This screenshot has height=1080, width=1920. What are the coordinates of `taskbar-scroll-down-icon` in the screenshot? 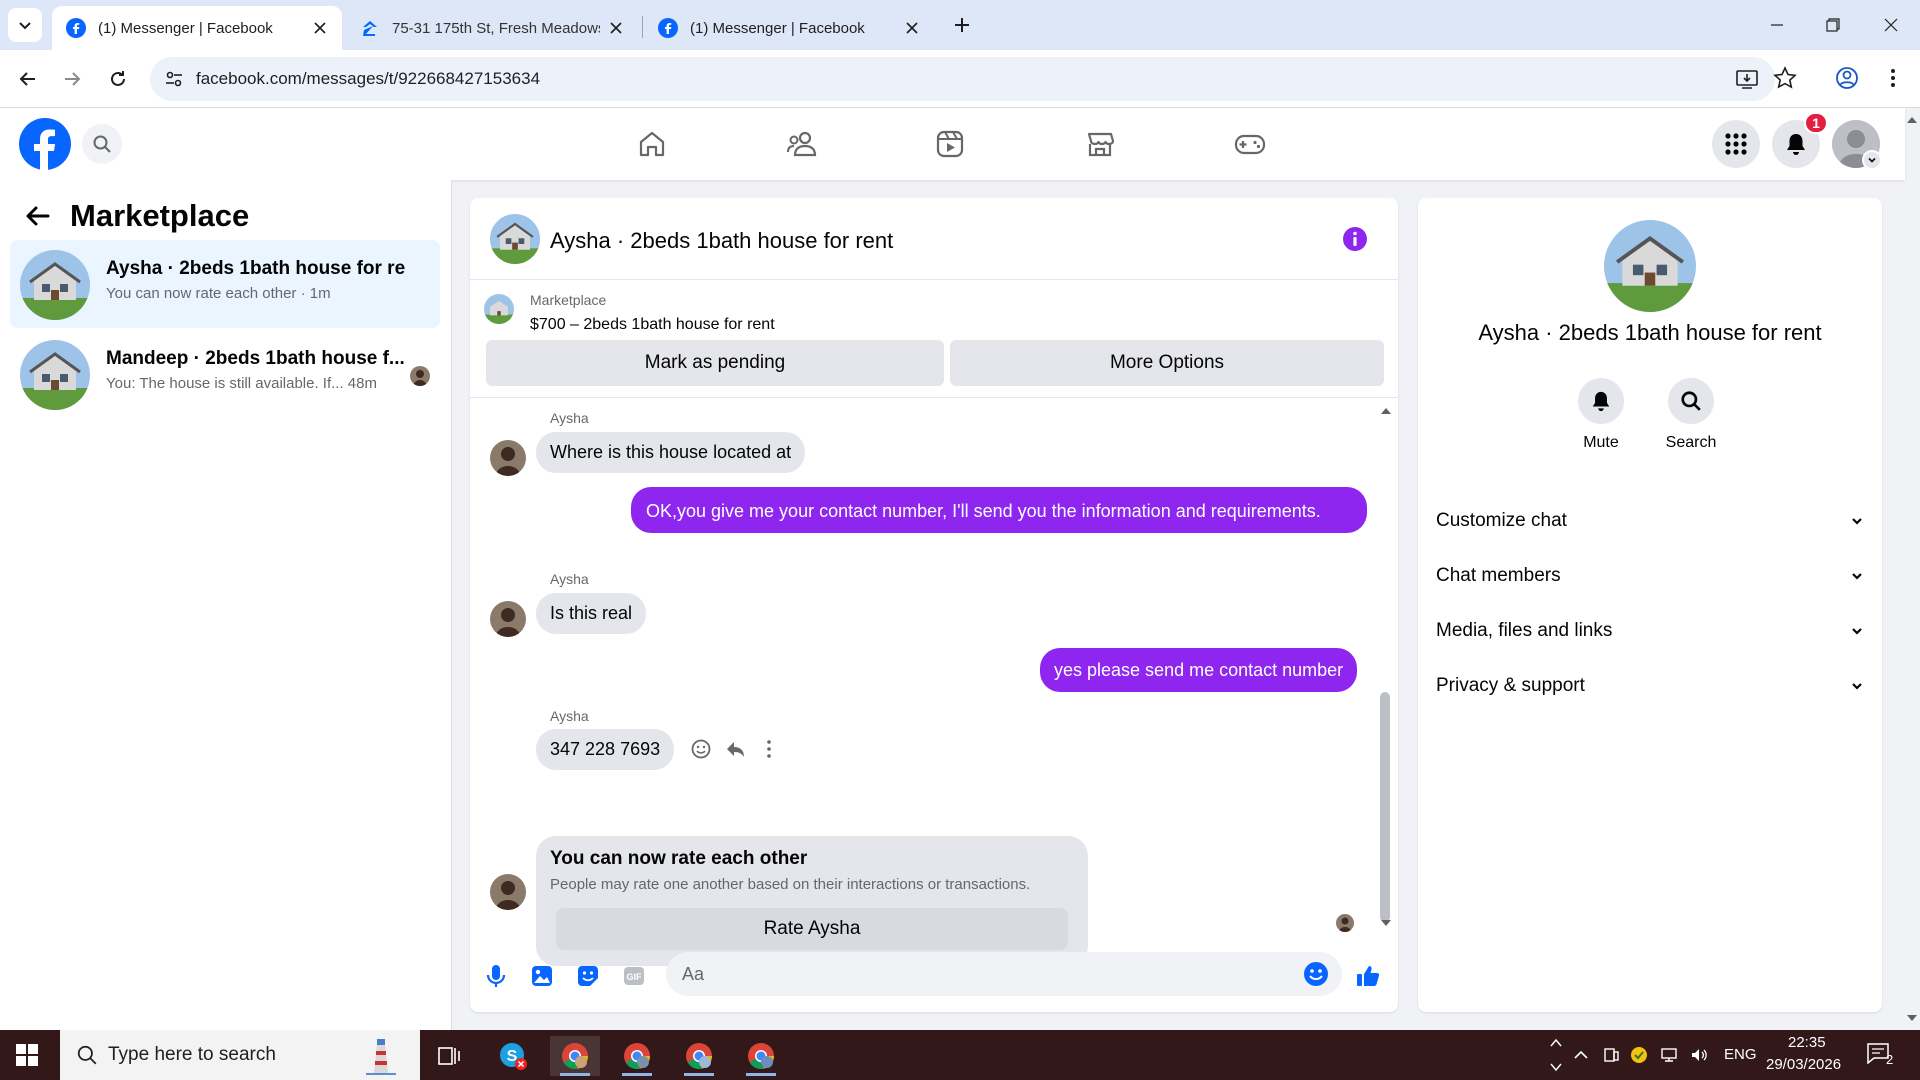 It's located at (1556, 1067).